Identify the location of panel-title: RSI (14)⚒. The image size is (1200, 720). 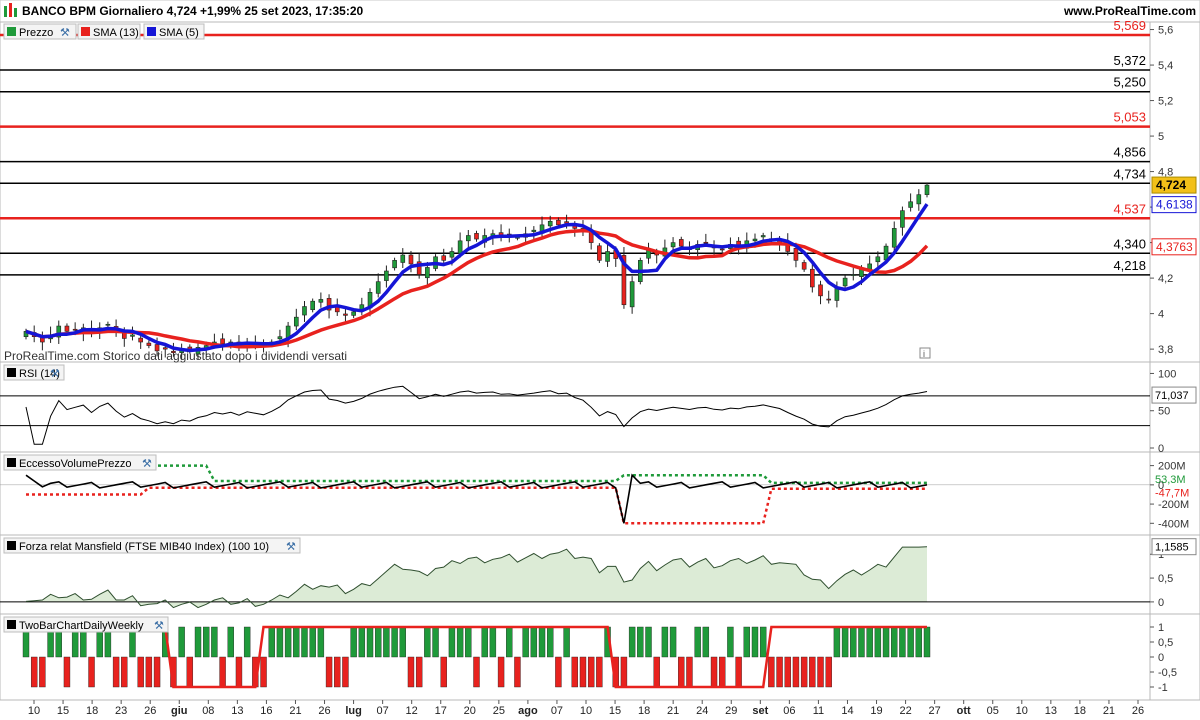
(34, 372).